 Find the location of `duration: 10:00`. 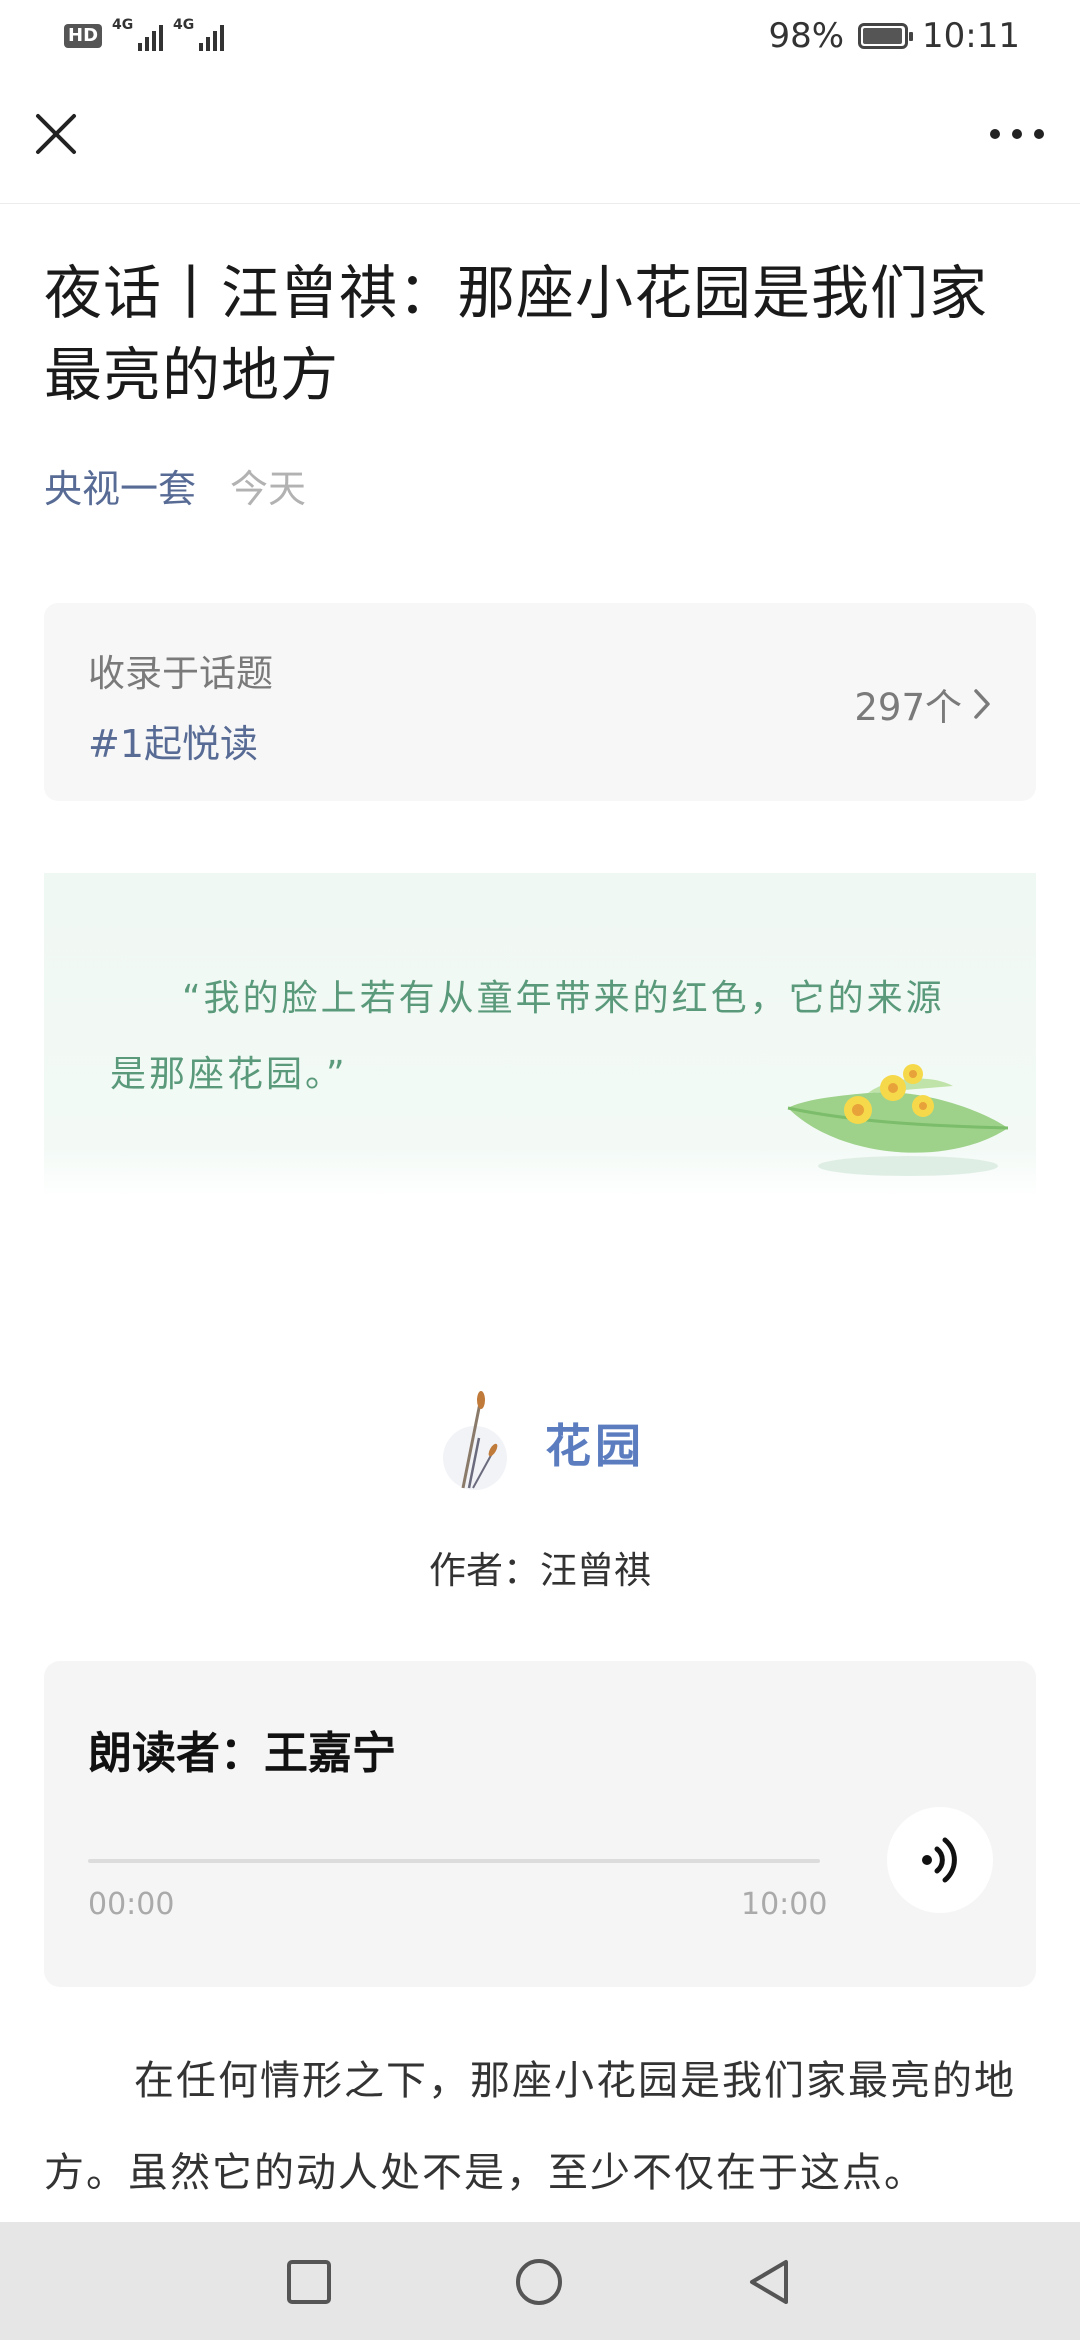

duration: 10:00 is located at coordinates (784, 1904).